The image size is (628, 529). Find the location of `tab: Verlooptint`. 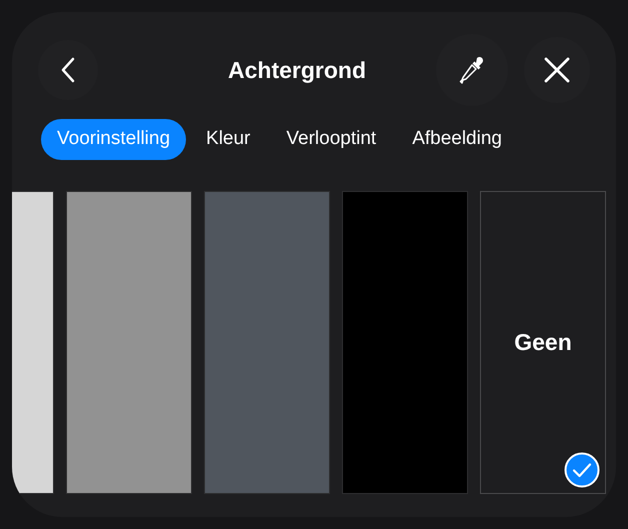

tab: Verlooptint is located at coordinates (331, 139).